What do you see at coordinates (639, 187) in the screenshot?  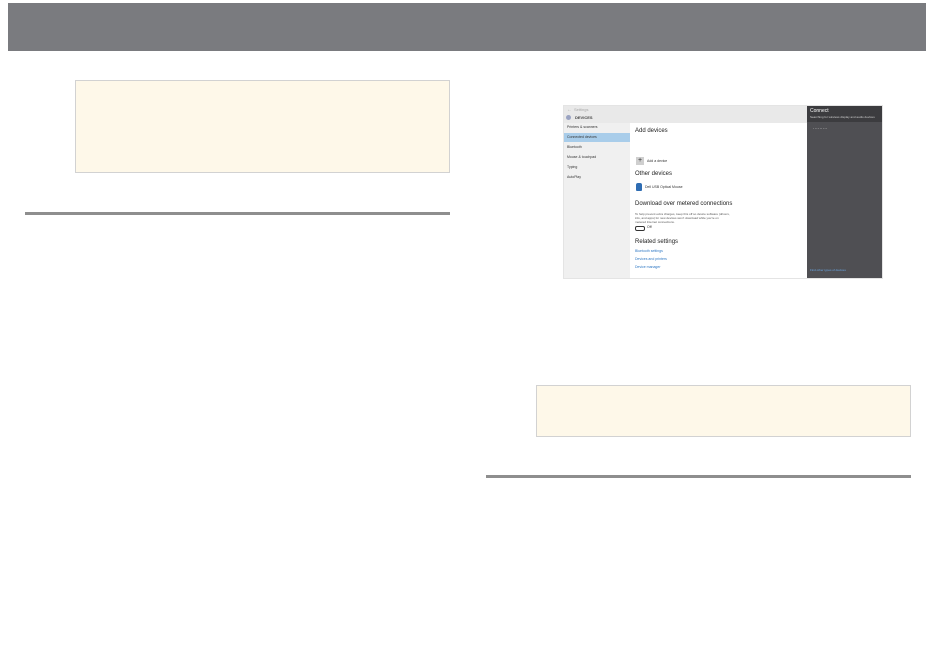 I see `mouse-icon` at bounding box center [639, 187].